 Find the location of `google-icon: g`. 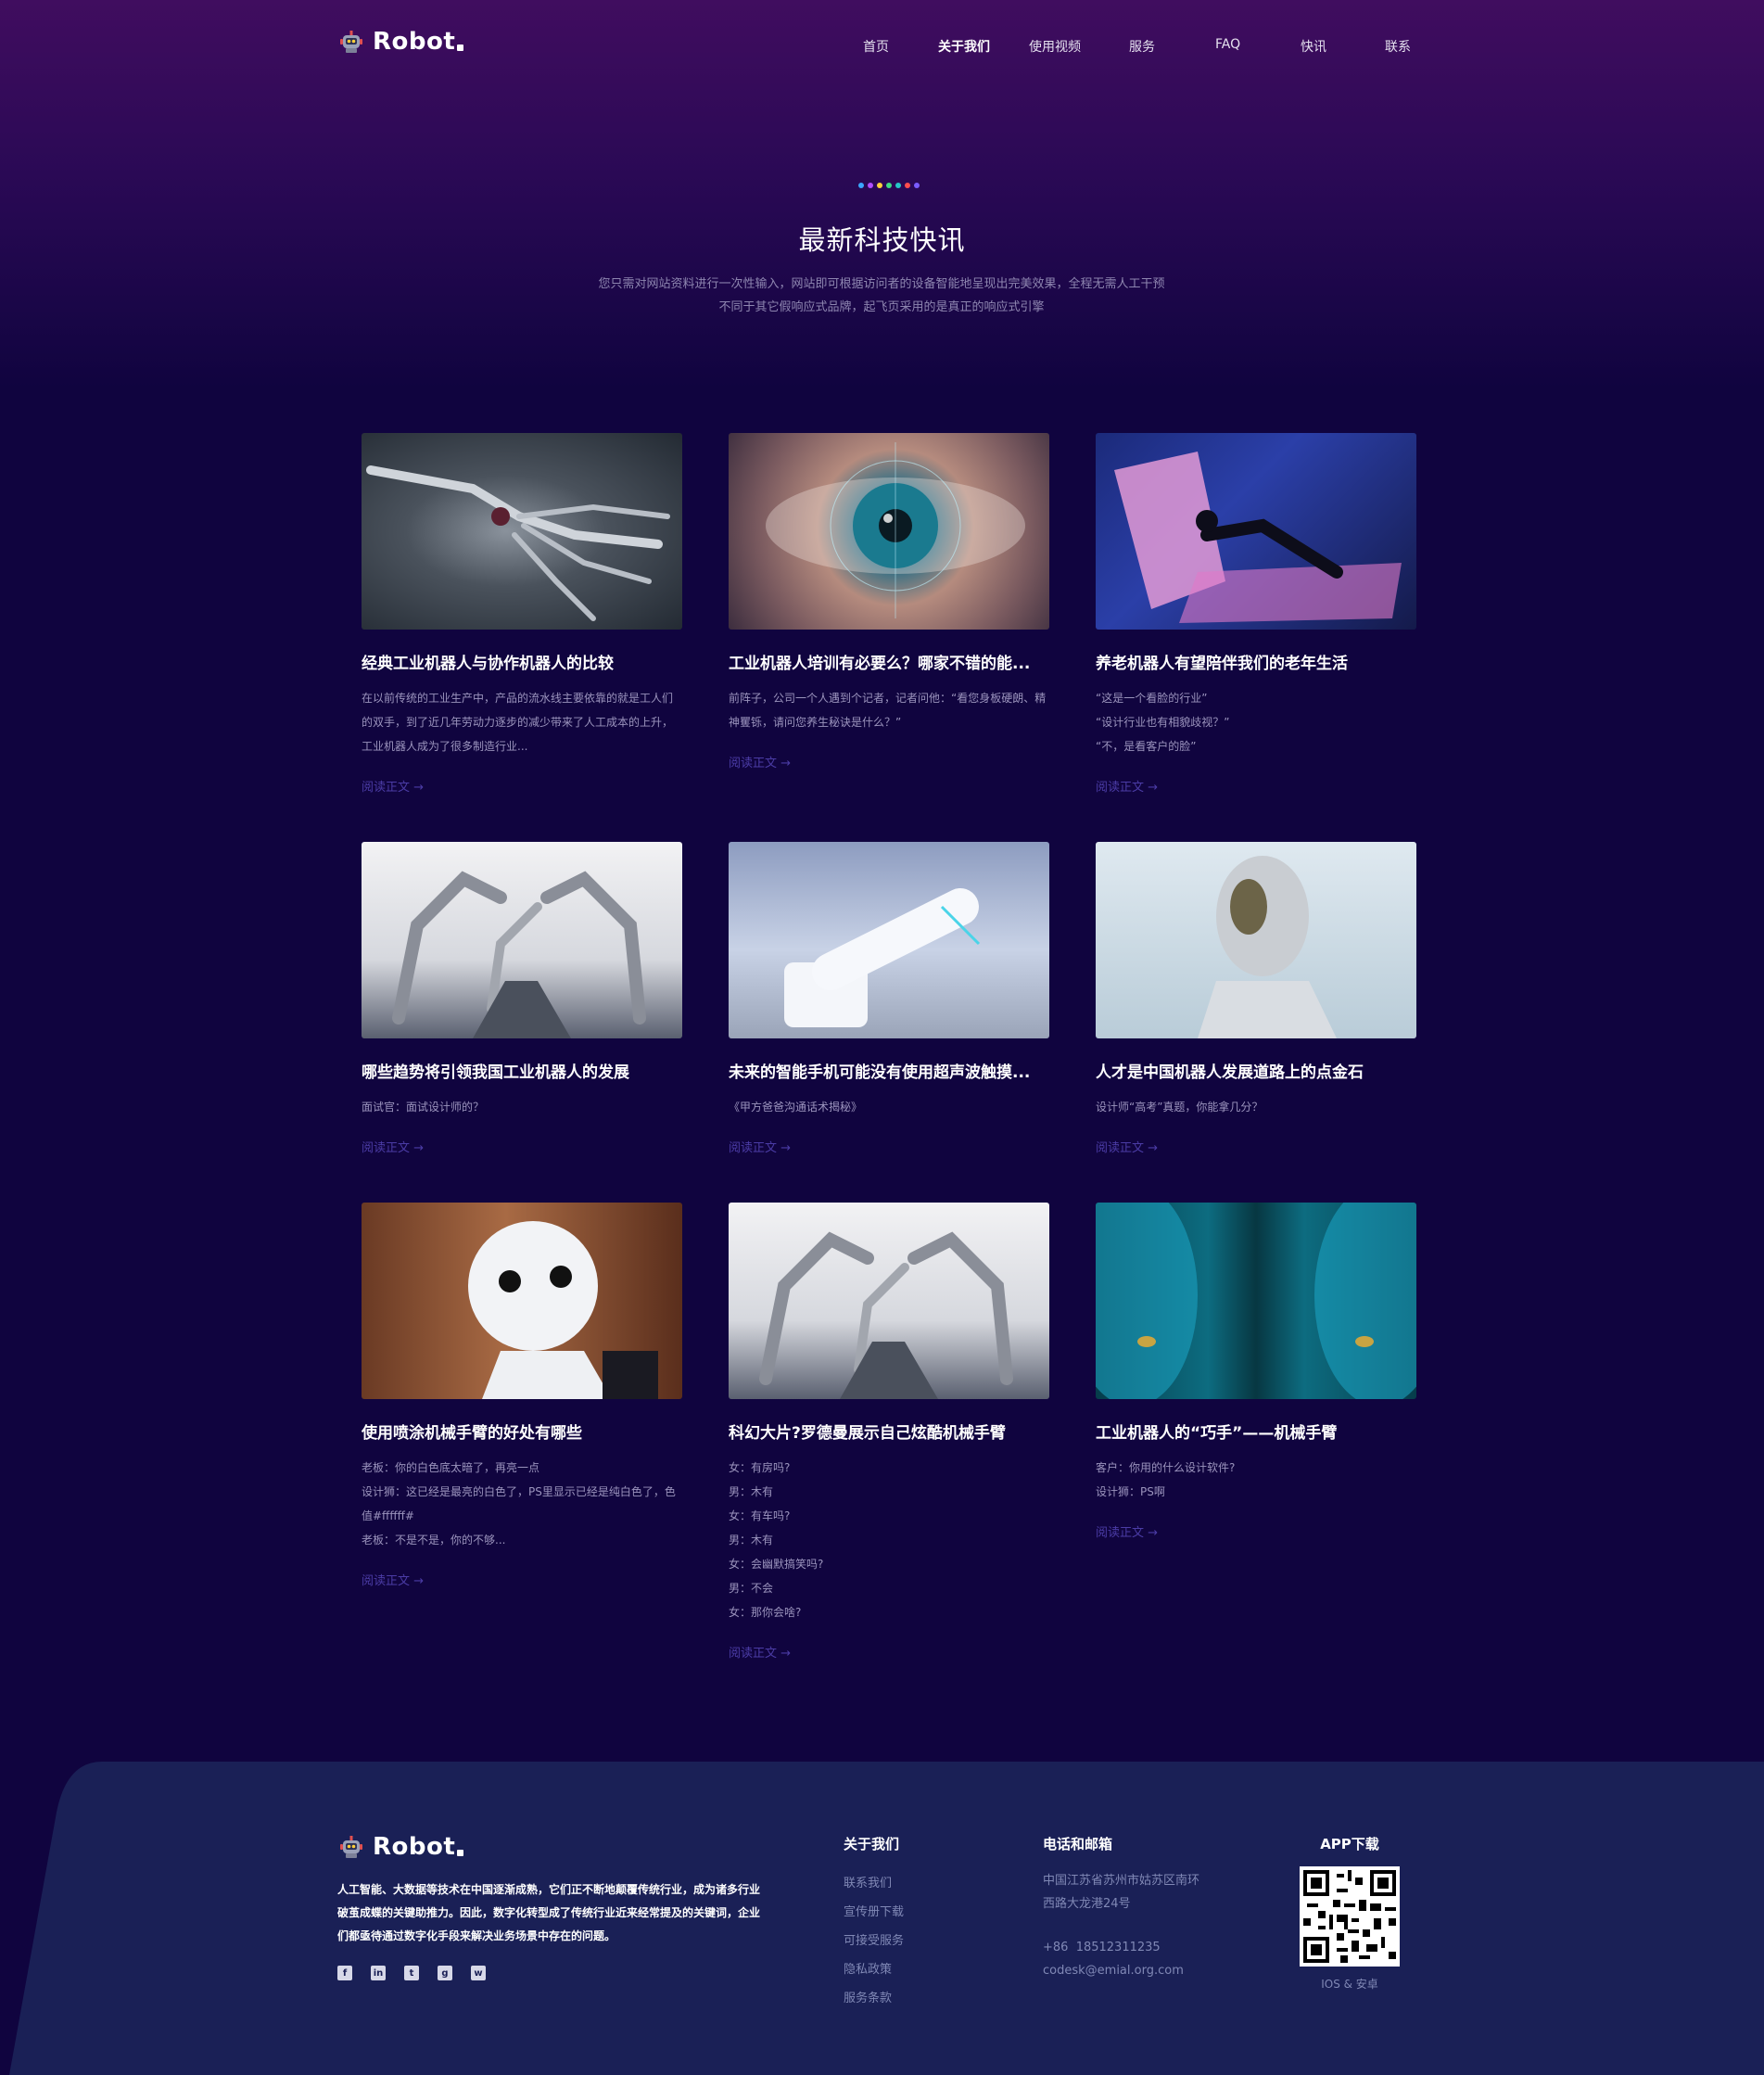

google-icon: g is located at coordinates (445, 1973).